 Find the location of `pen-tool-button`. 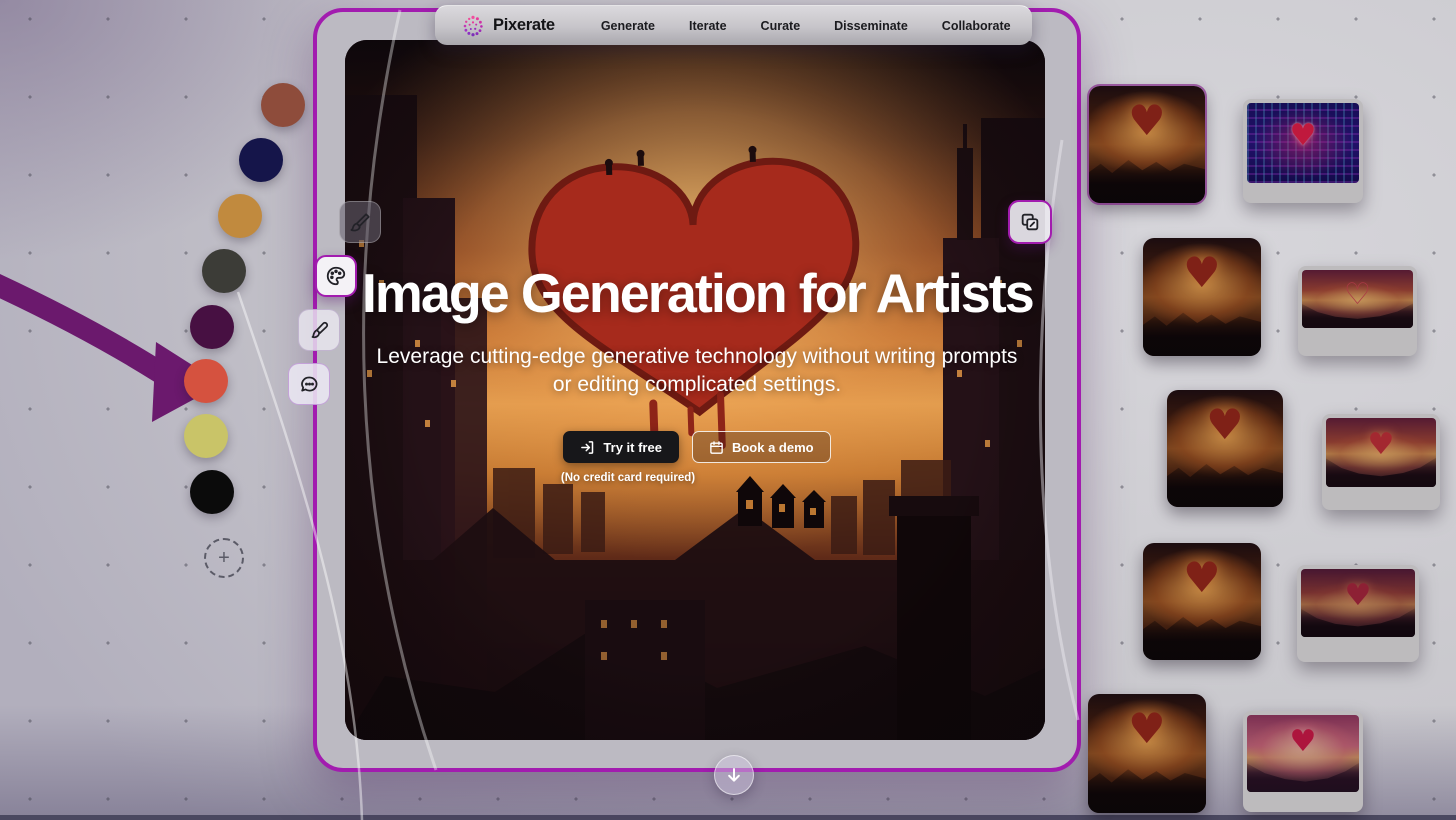

pen-tool-button is located at coordinates (319, 330).